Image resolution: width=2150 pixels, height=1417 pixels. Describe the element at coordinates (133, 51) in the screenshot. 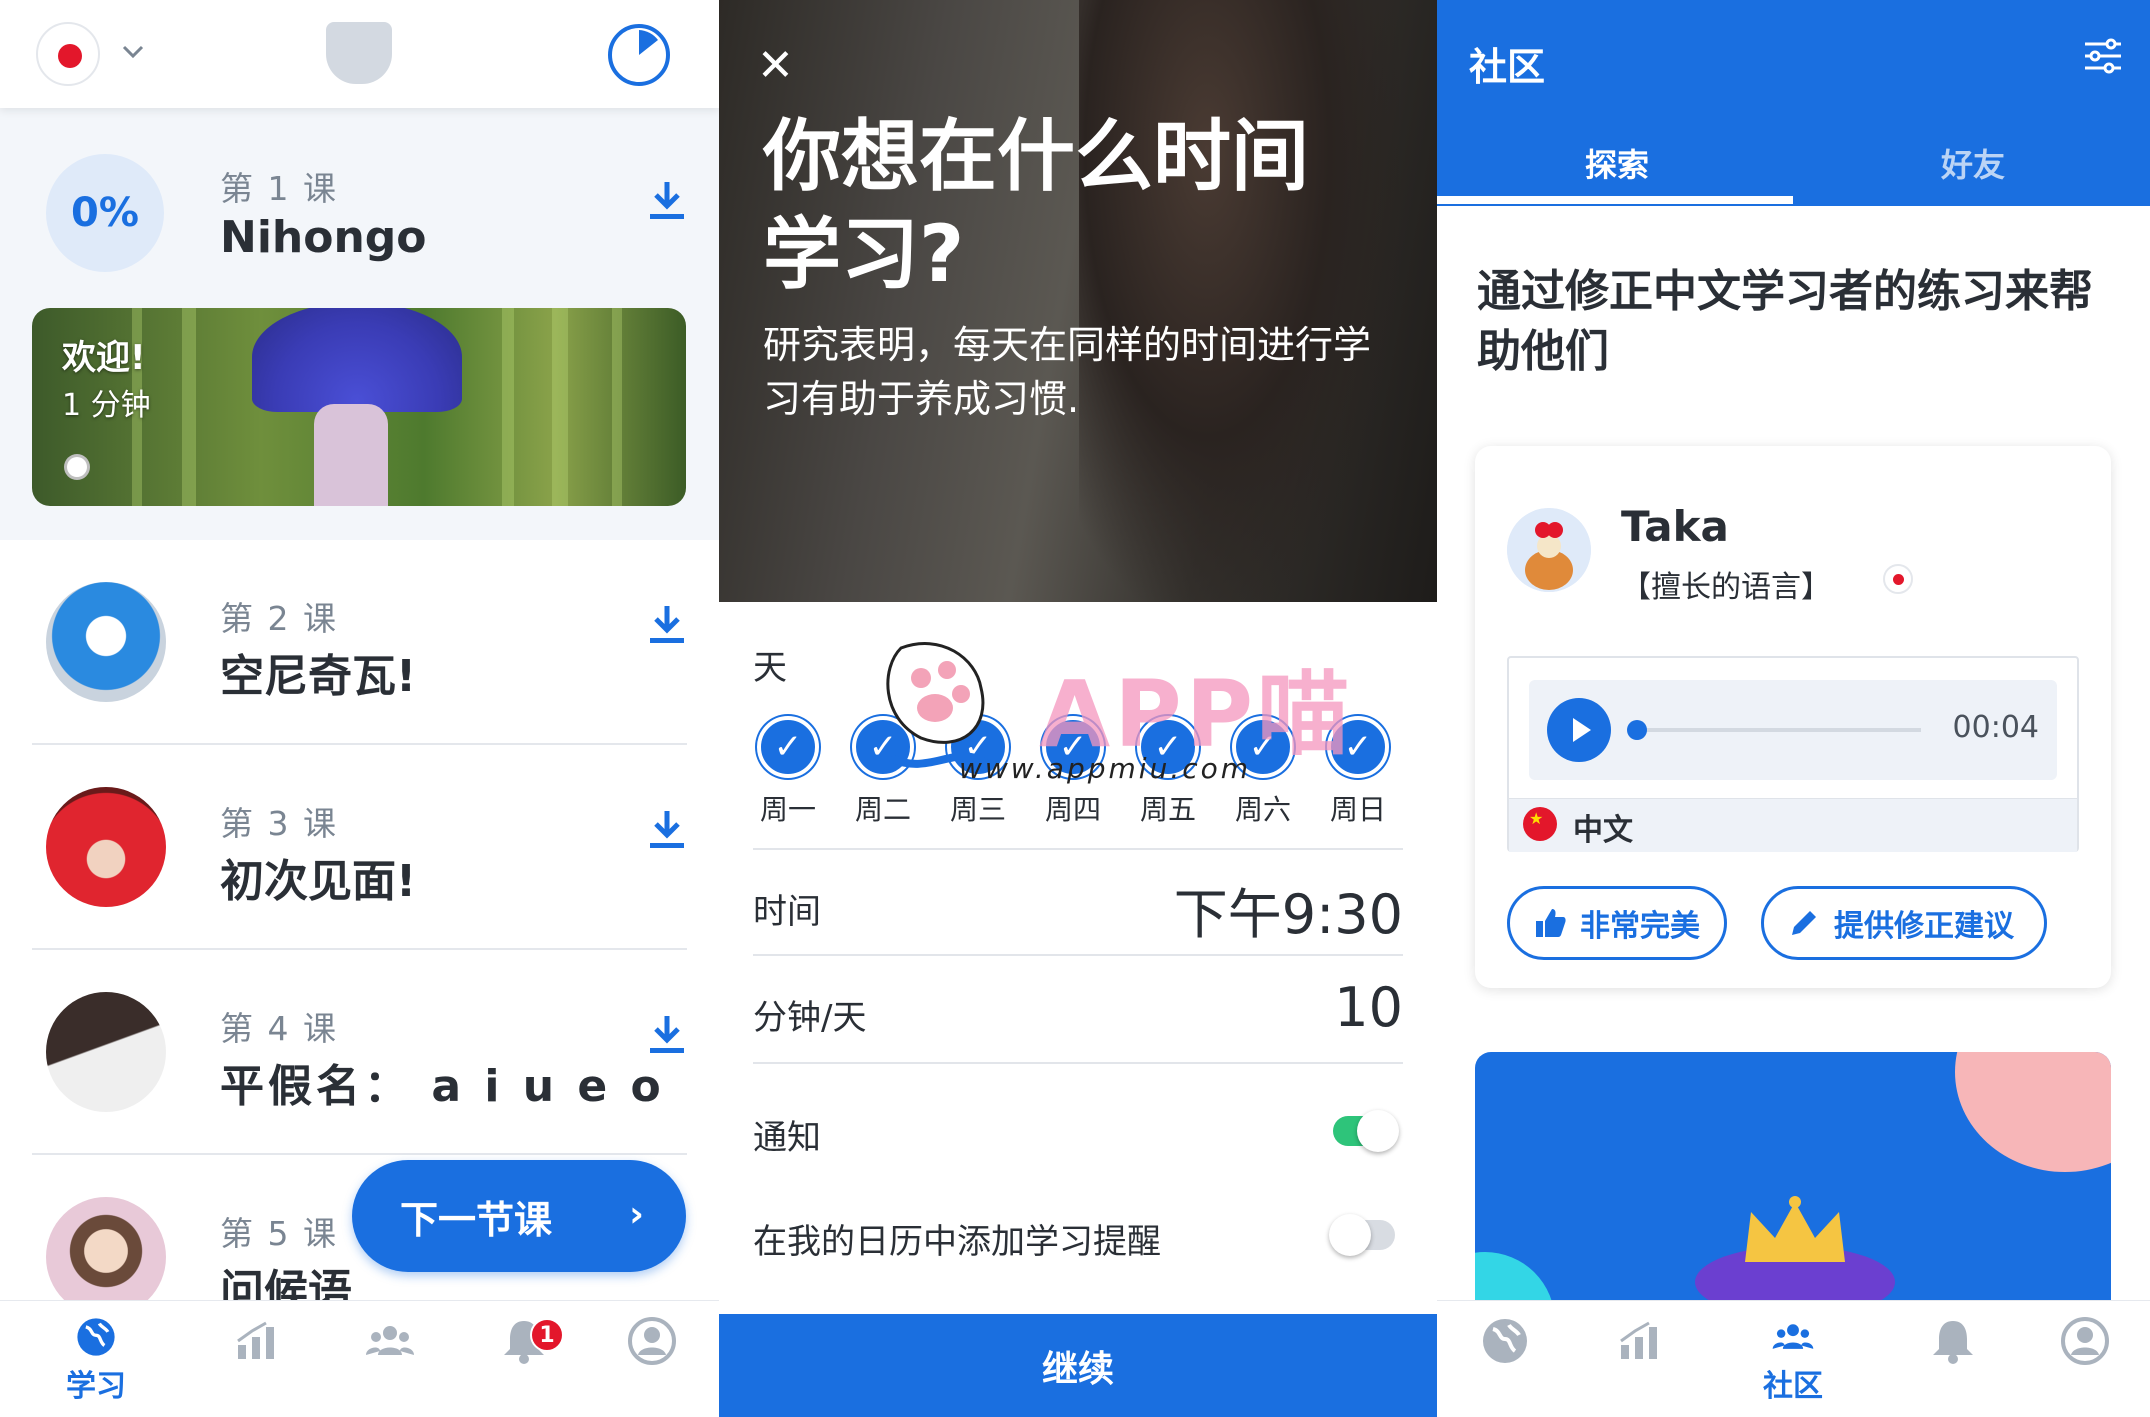

I see `chevron-down-icon` at that location.